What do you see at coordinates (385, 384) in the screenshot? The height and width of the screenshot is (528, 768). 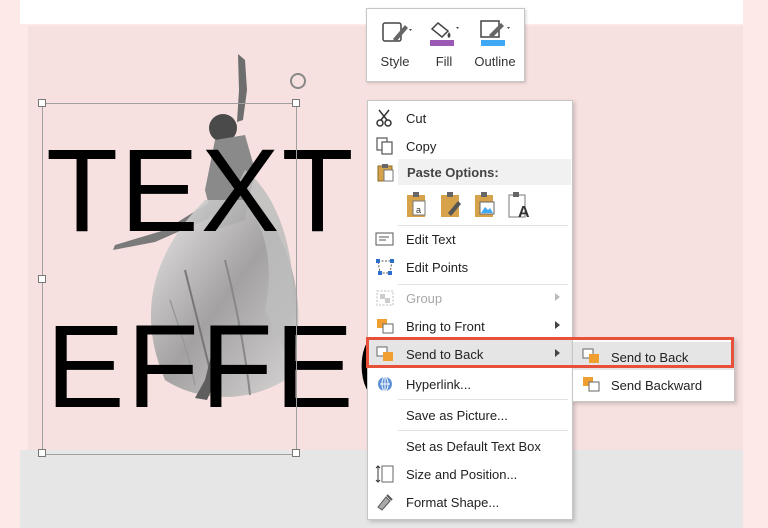 I see `hyperlink-icon` at bounding box center [385, 384].